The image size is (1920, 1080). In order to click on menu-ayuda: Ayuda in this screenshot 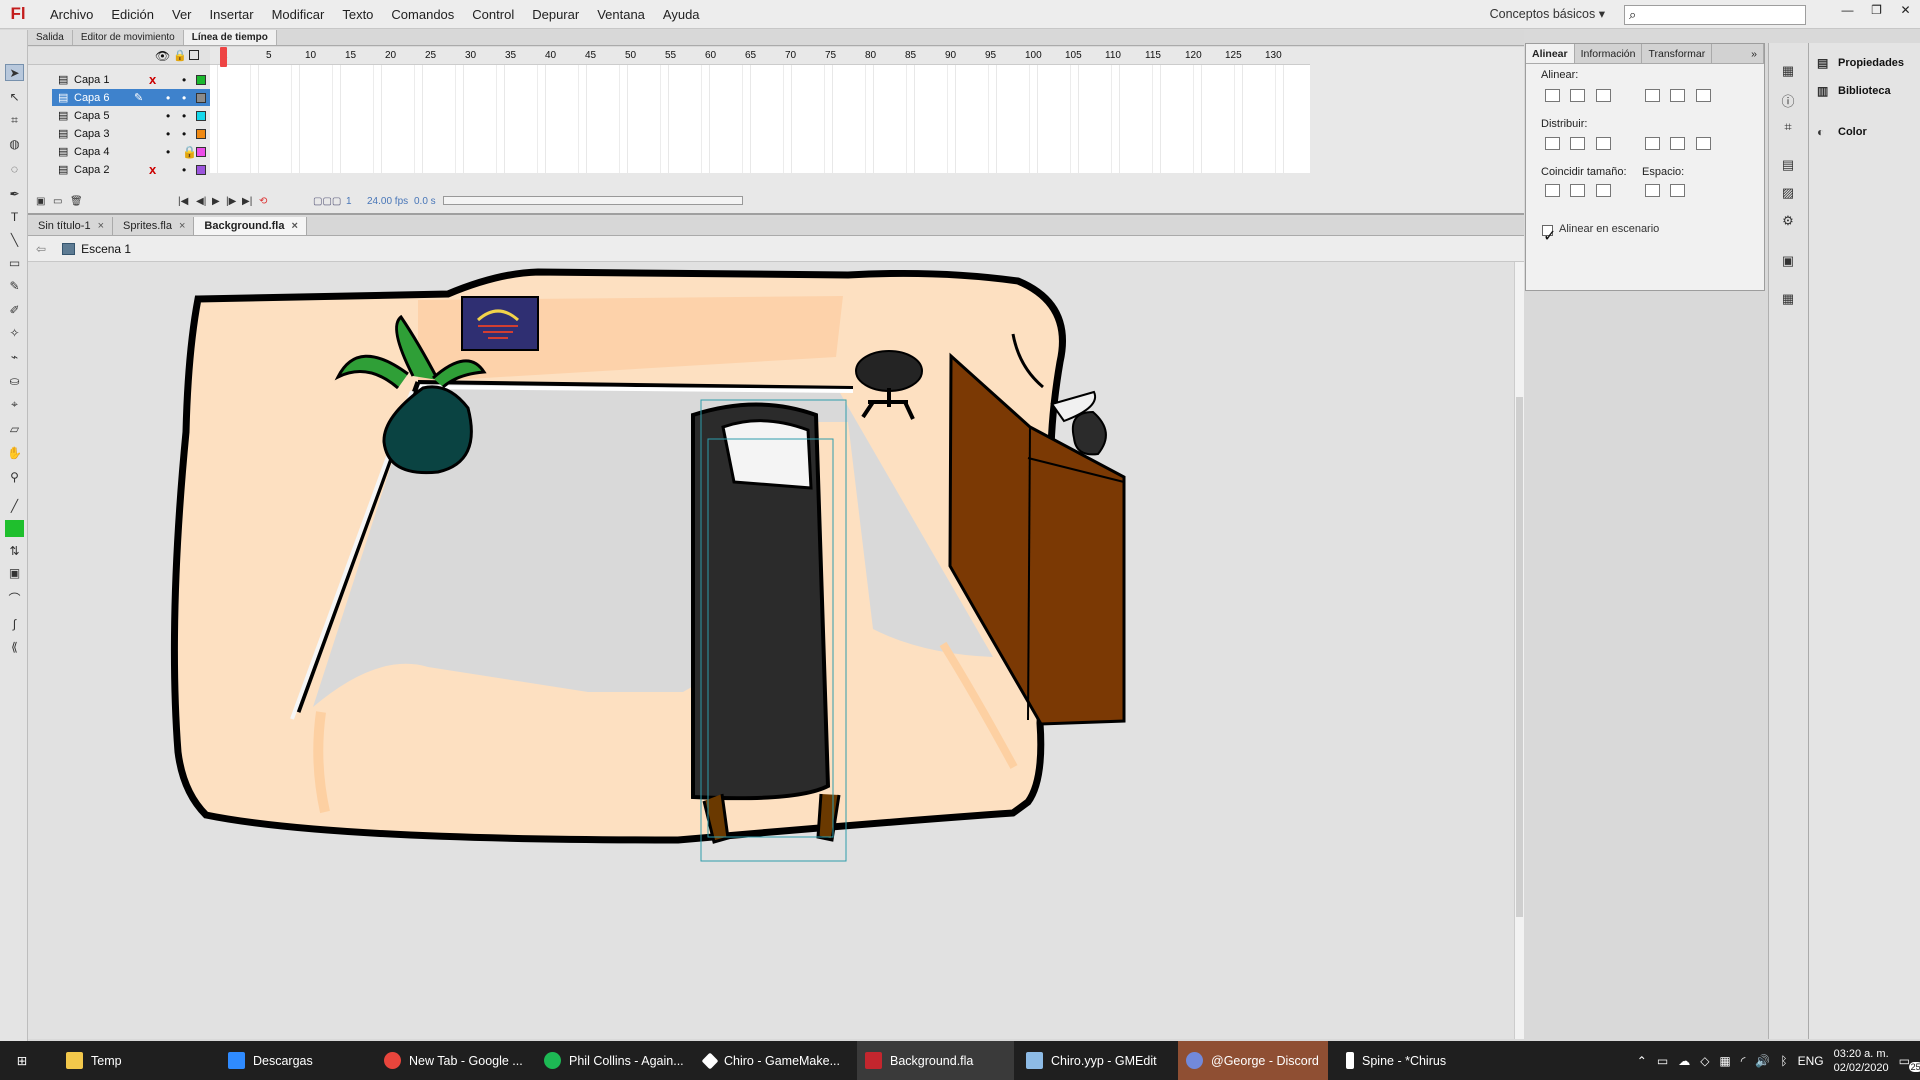, I will do `click(681, 14)`.